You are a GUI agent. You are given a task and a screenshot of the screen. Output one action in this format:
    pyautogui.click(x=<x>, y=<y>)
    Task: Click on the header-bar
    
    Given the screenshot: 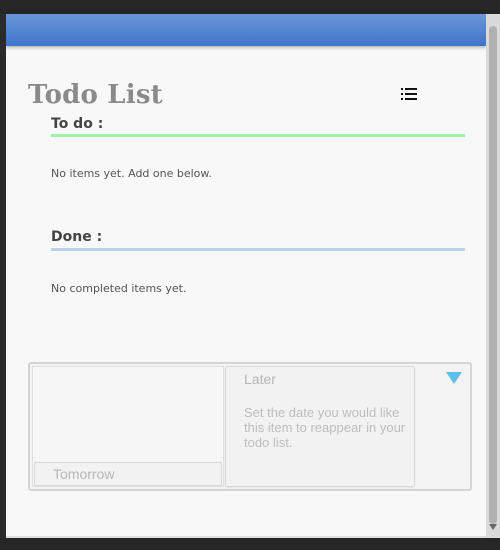 What is the action you would take?
    pyautogui.click(x=246, y=30)
    